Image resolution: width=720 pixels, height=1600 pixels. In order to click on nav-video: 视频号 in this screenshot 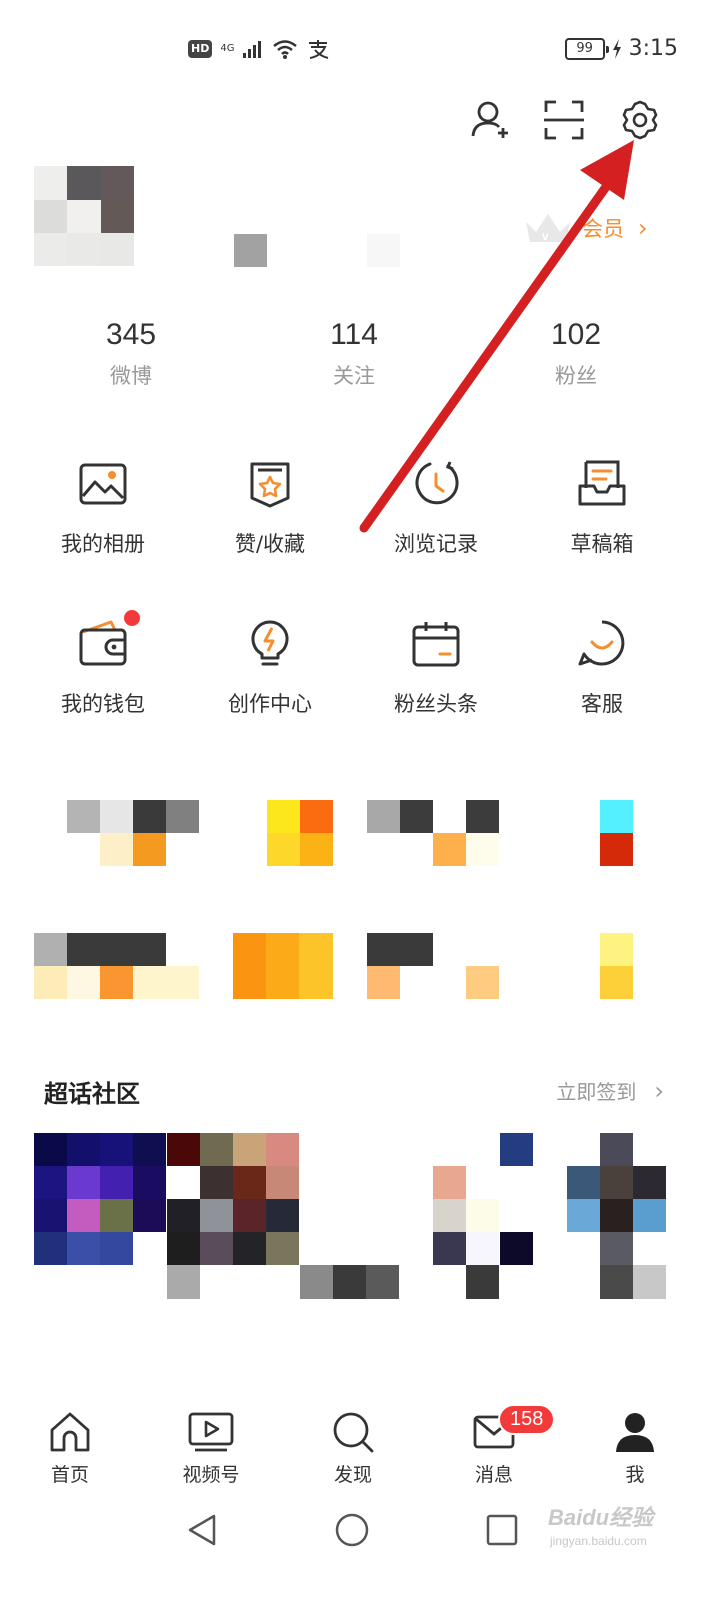, I will do `click(211, 1448)`.